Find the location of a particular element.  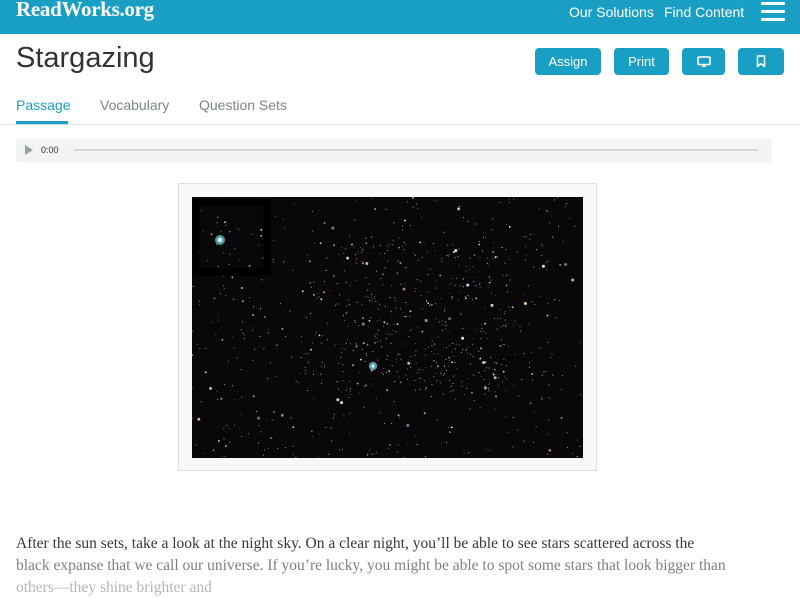

print-button: Print is located at coordinates (641, 61).